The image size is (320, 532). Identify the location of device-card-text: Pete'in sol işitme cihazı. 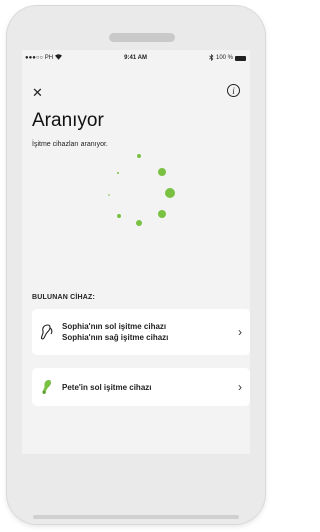
(146, 387).